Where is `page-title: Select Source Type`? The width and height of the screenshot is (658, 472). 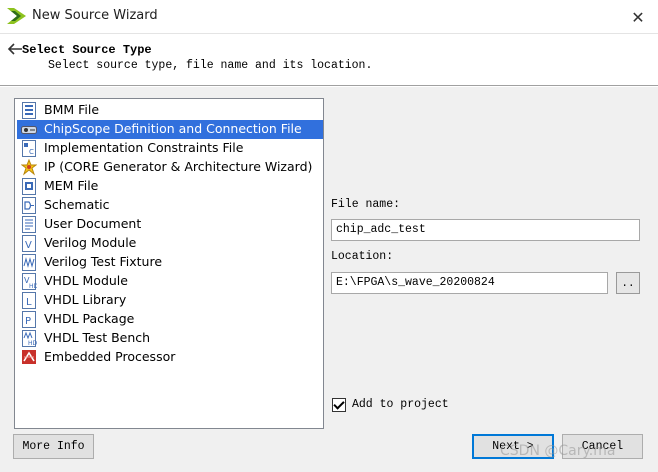
page-title: Select Source Type is located at coordinates (87, 50).